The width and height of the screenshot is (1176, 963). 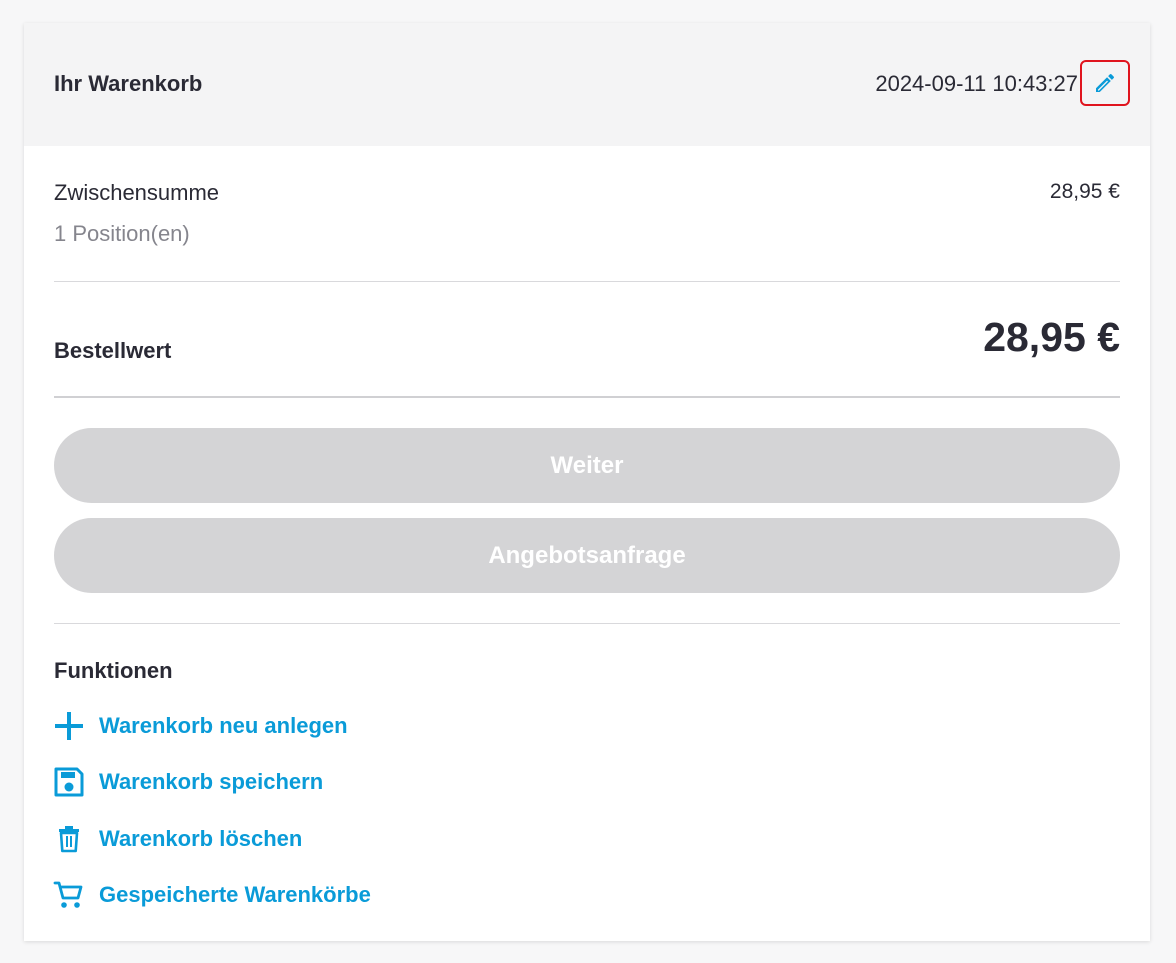 I want to click on saved-carts-label: Gespeicherte Warenkörbe, so click(x=235, y=894).